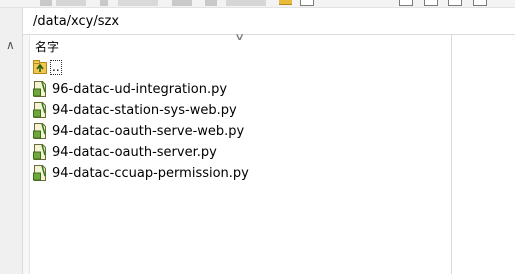 This screenshot has width=515, height=274. Describe the element at coordinates (144, 110) in the screenshot. I see `file-name: 94-datac-station-sys-web.py` at that location.